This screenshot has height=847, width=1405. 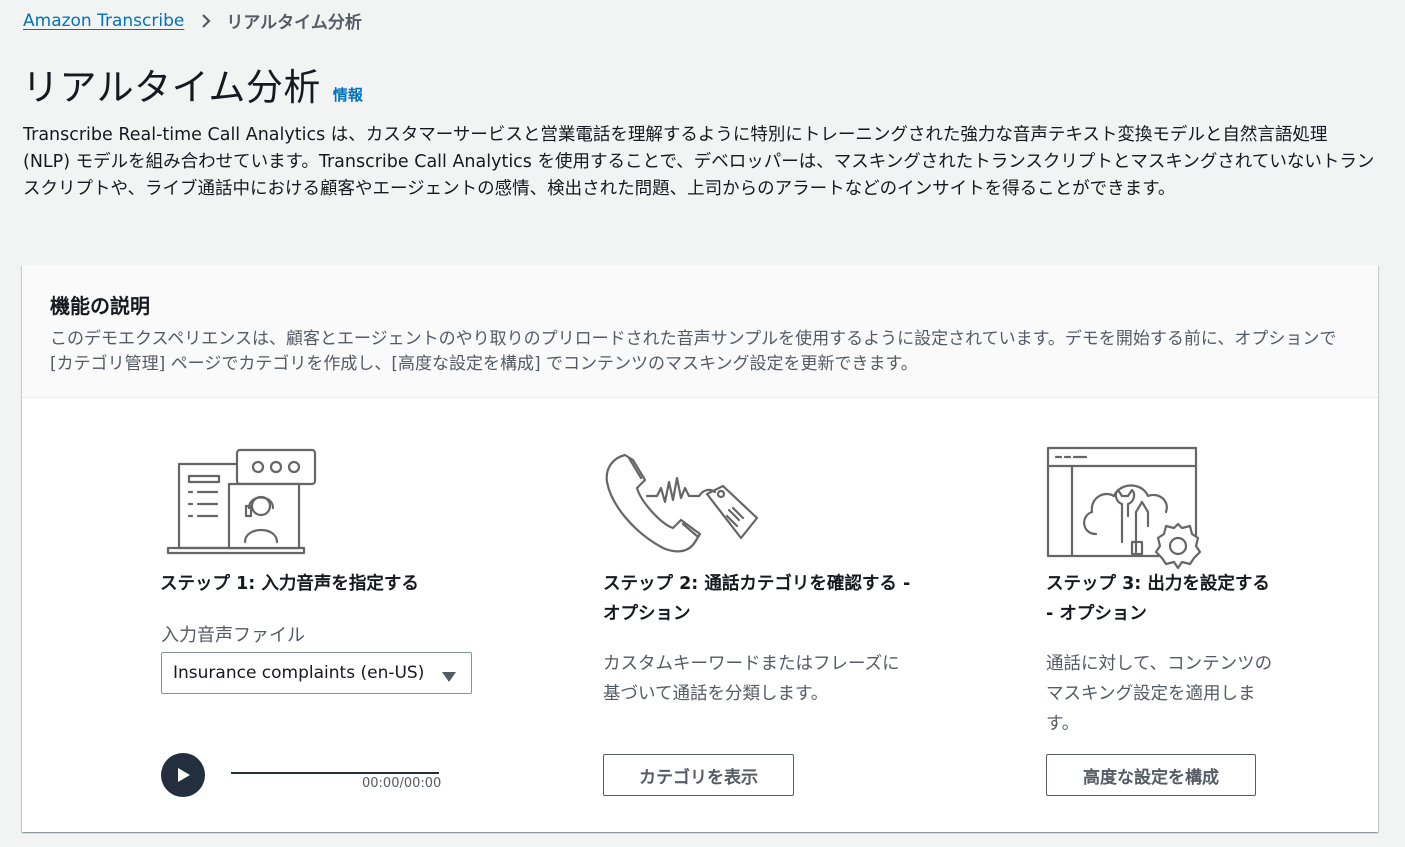 What do you see at coordinates (1159, 694) in the screenshot?
I see `step-3-description: 通話に対して、コンテンツのマスキング設定を適用します。` at bounding box center [1159, 694].